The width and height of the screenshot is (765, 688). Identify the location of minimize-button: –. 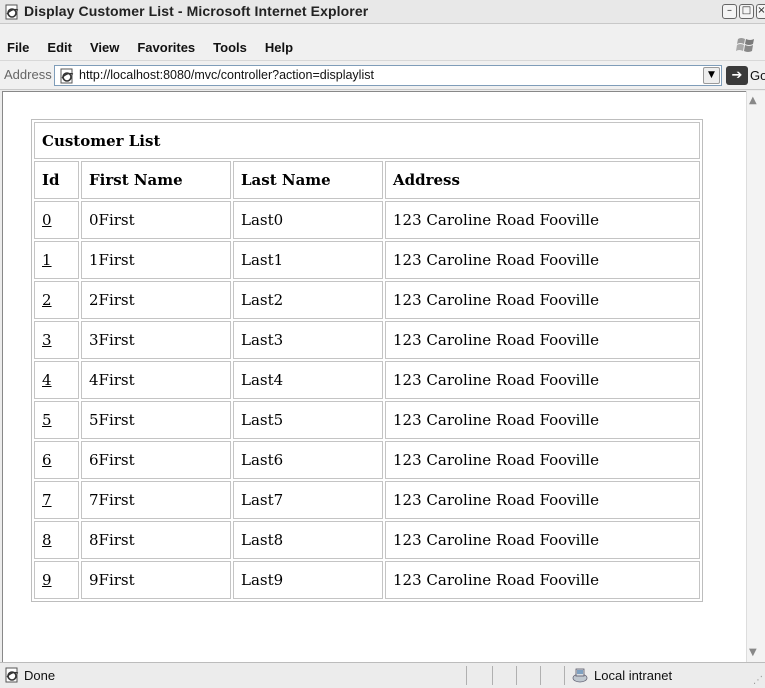
(729, 11).